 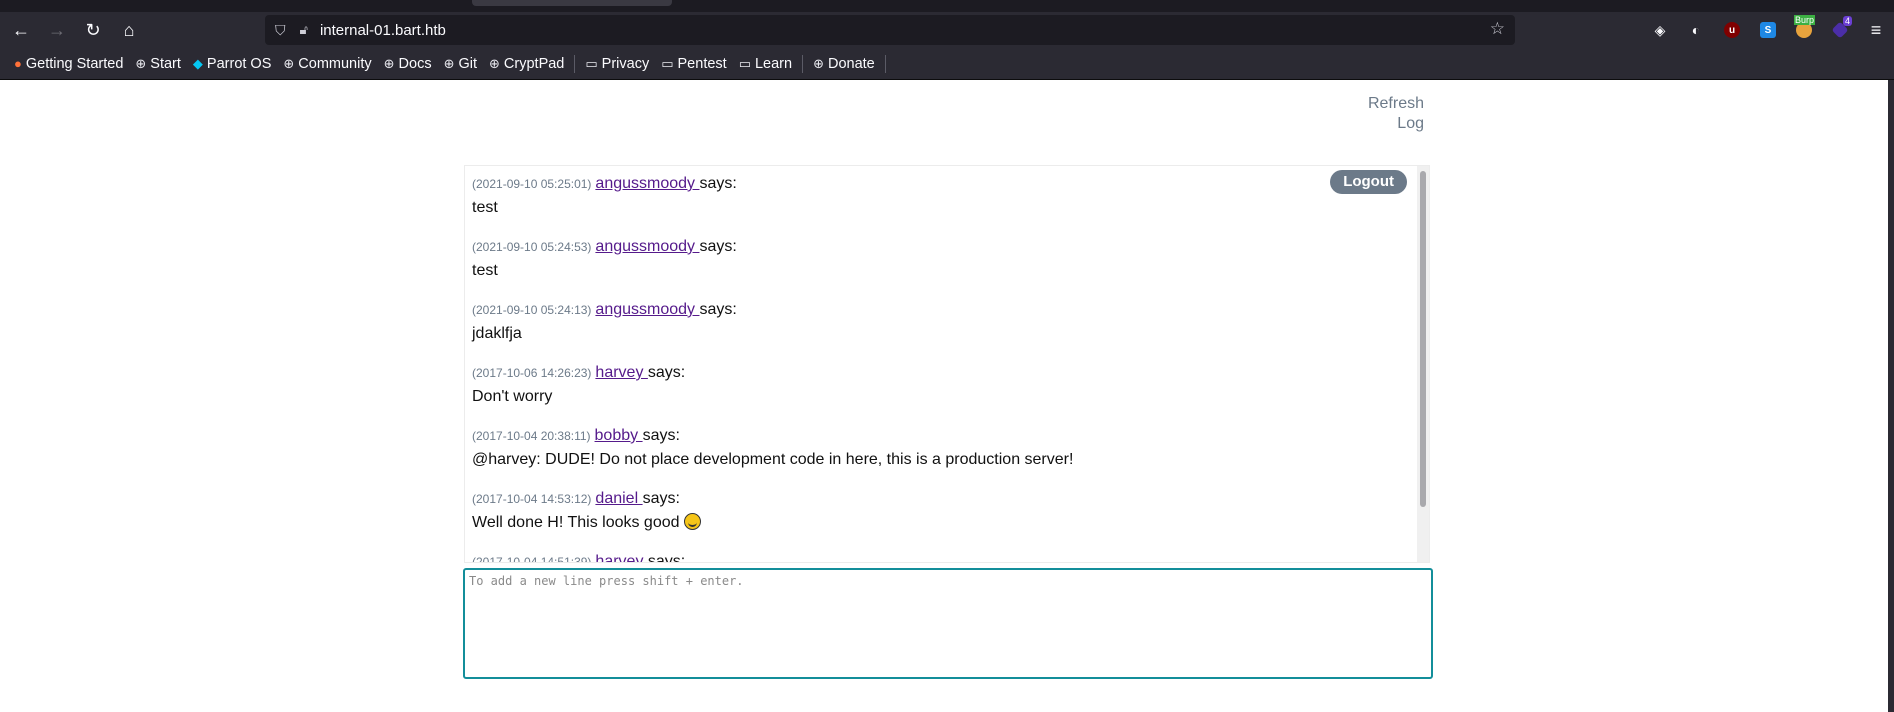 What do you see at coordinates (773, 63) in the screenshot?
I see `bookmark-label: Learn` at bounding box center [773, 63].